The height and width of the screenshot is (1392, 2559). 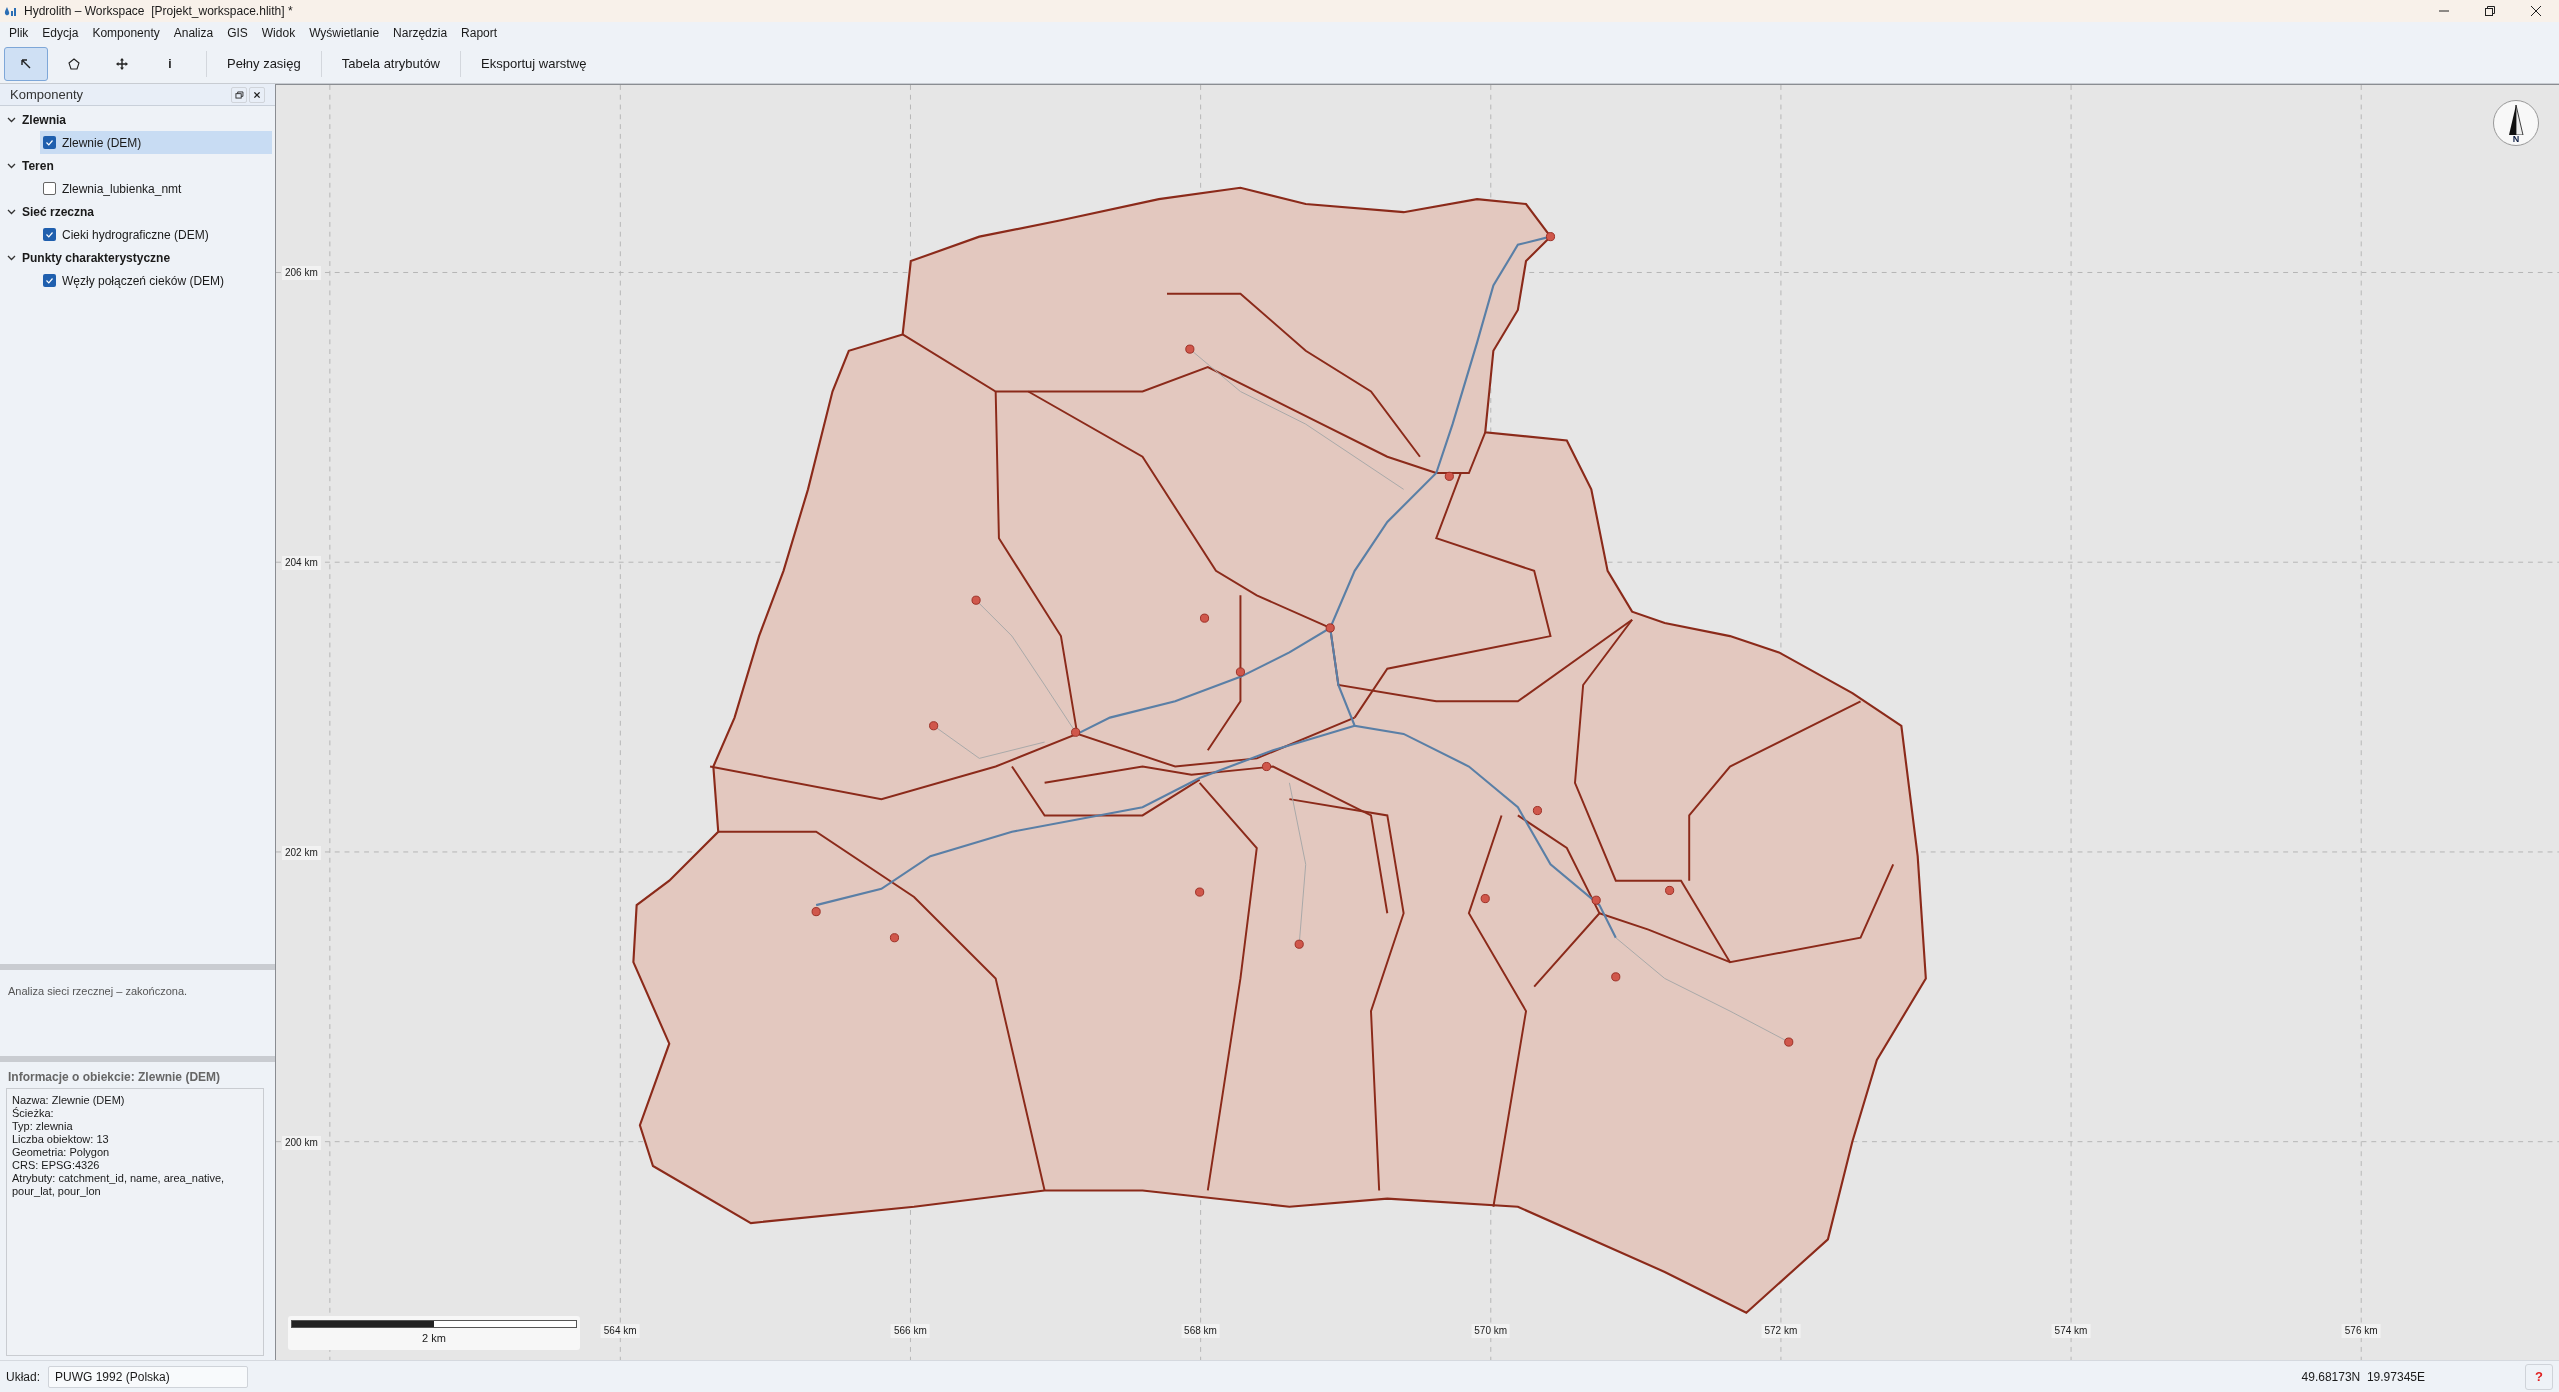 What do you see at coordinates (301, 272) in the screenshot?
I see `axis-tick-label: 206 km` at bounding box center [301, 272].